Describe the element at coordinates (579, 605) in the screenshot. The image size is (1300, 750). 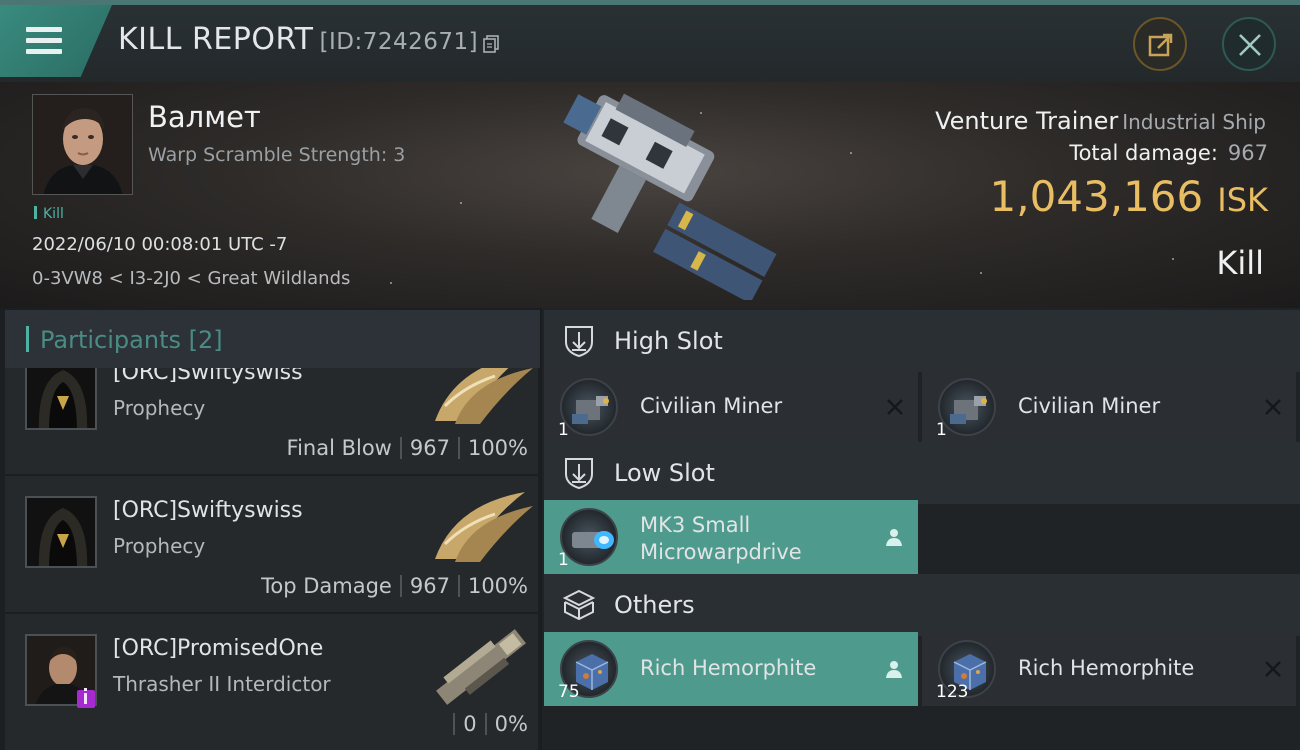
I see `cargo-box-icon` at that location.